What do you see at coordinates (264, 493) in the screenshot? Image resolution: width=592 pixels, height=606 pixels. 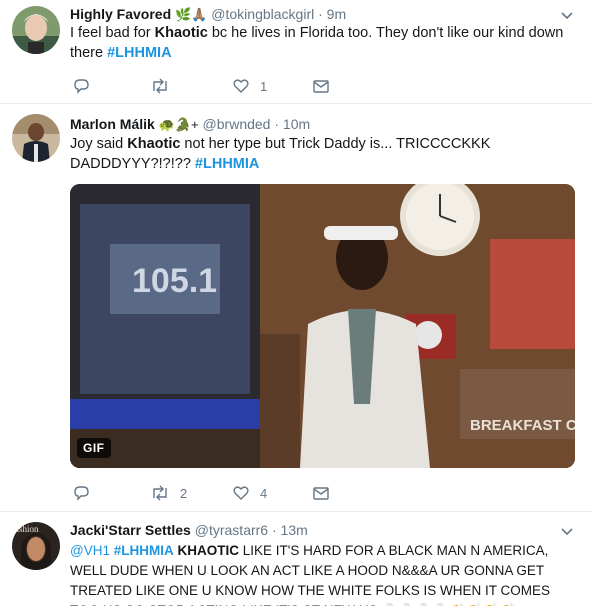 I see `like-count: 4` at bounding box center [264, 493].